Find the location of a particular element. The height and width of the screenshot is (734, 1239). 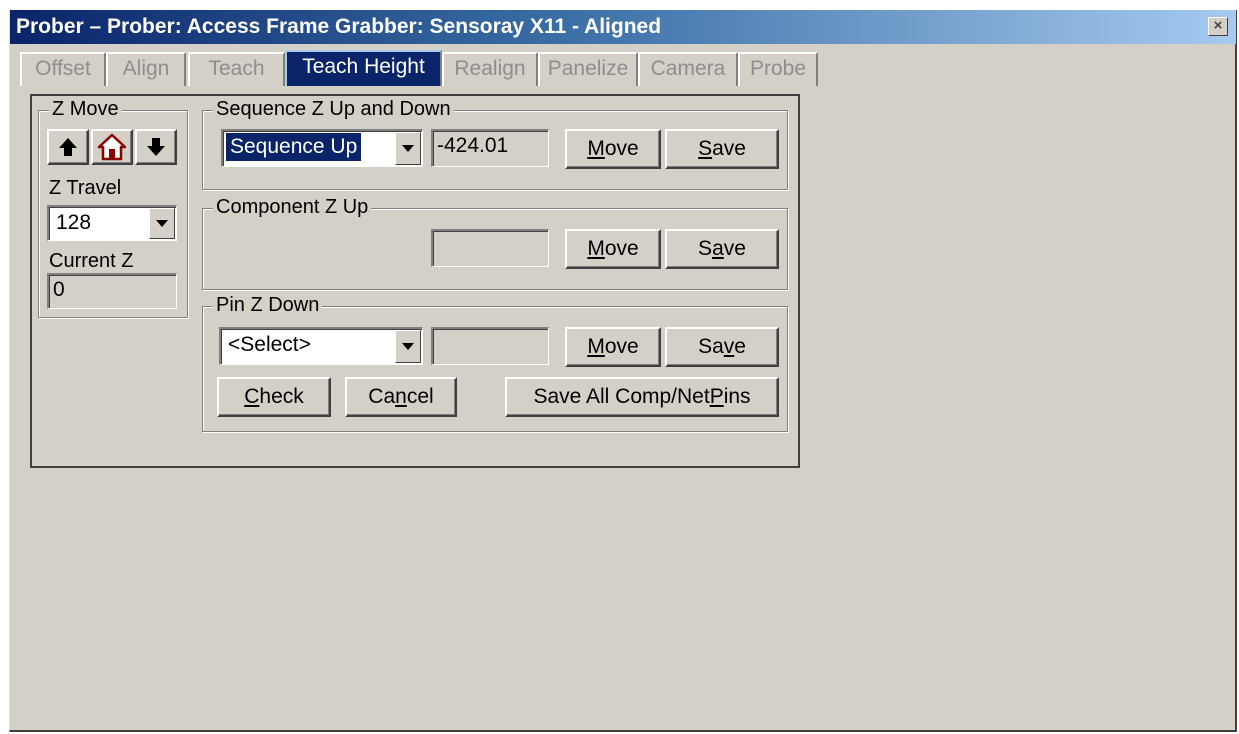

component-title: Component Z Up is located at coordinates (292, 207).